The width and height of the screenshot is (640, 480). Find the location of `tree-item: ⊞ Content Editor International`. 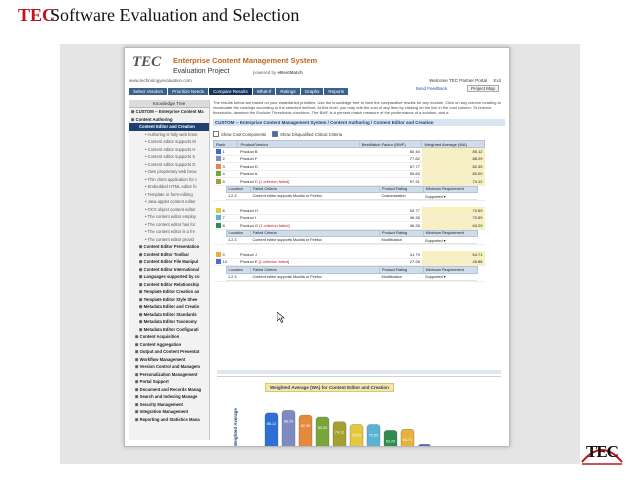

tree-item: ⊞ Content Editor International is located at coordinates (169, 270).